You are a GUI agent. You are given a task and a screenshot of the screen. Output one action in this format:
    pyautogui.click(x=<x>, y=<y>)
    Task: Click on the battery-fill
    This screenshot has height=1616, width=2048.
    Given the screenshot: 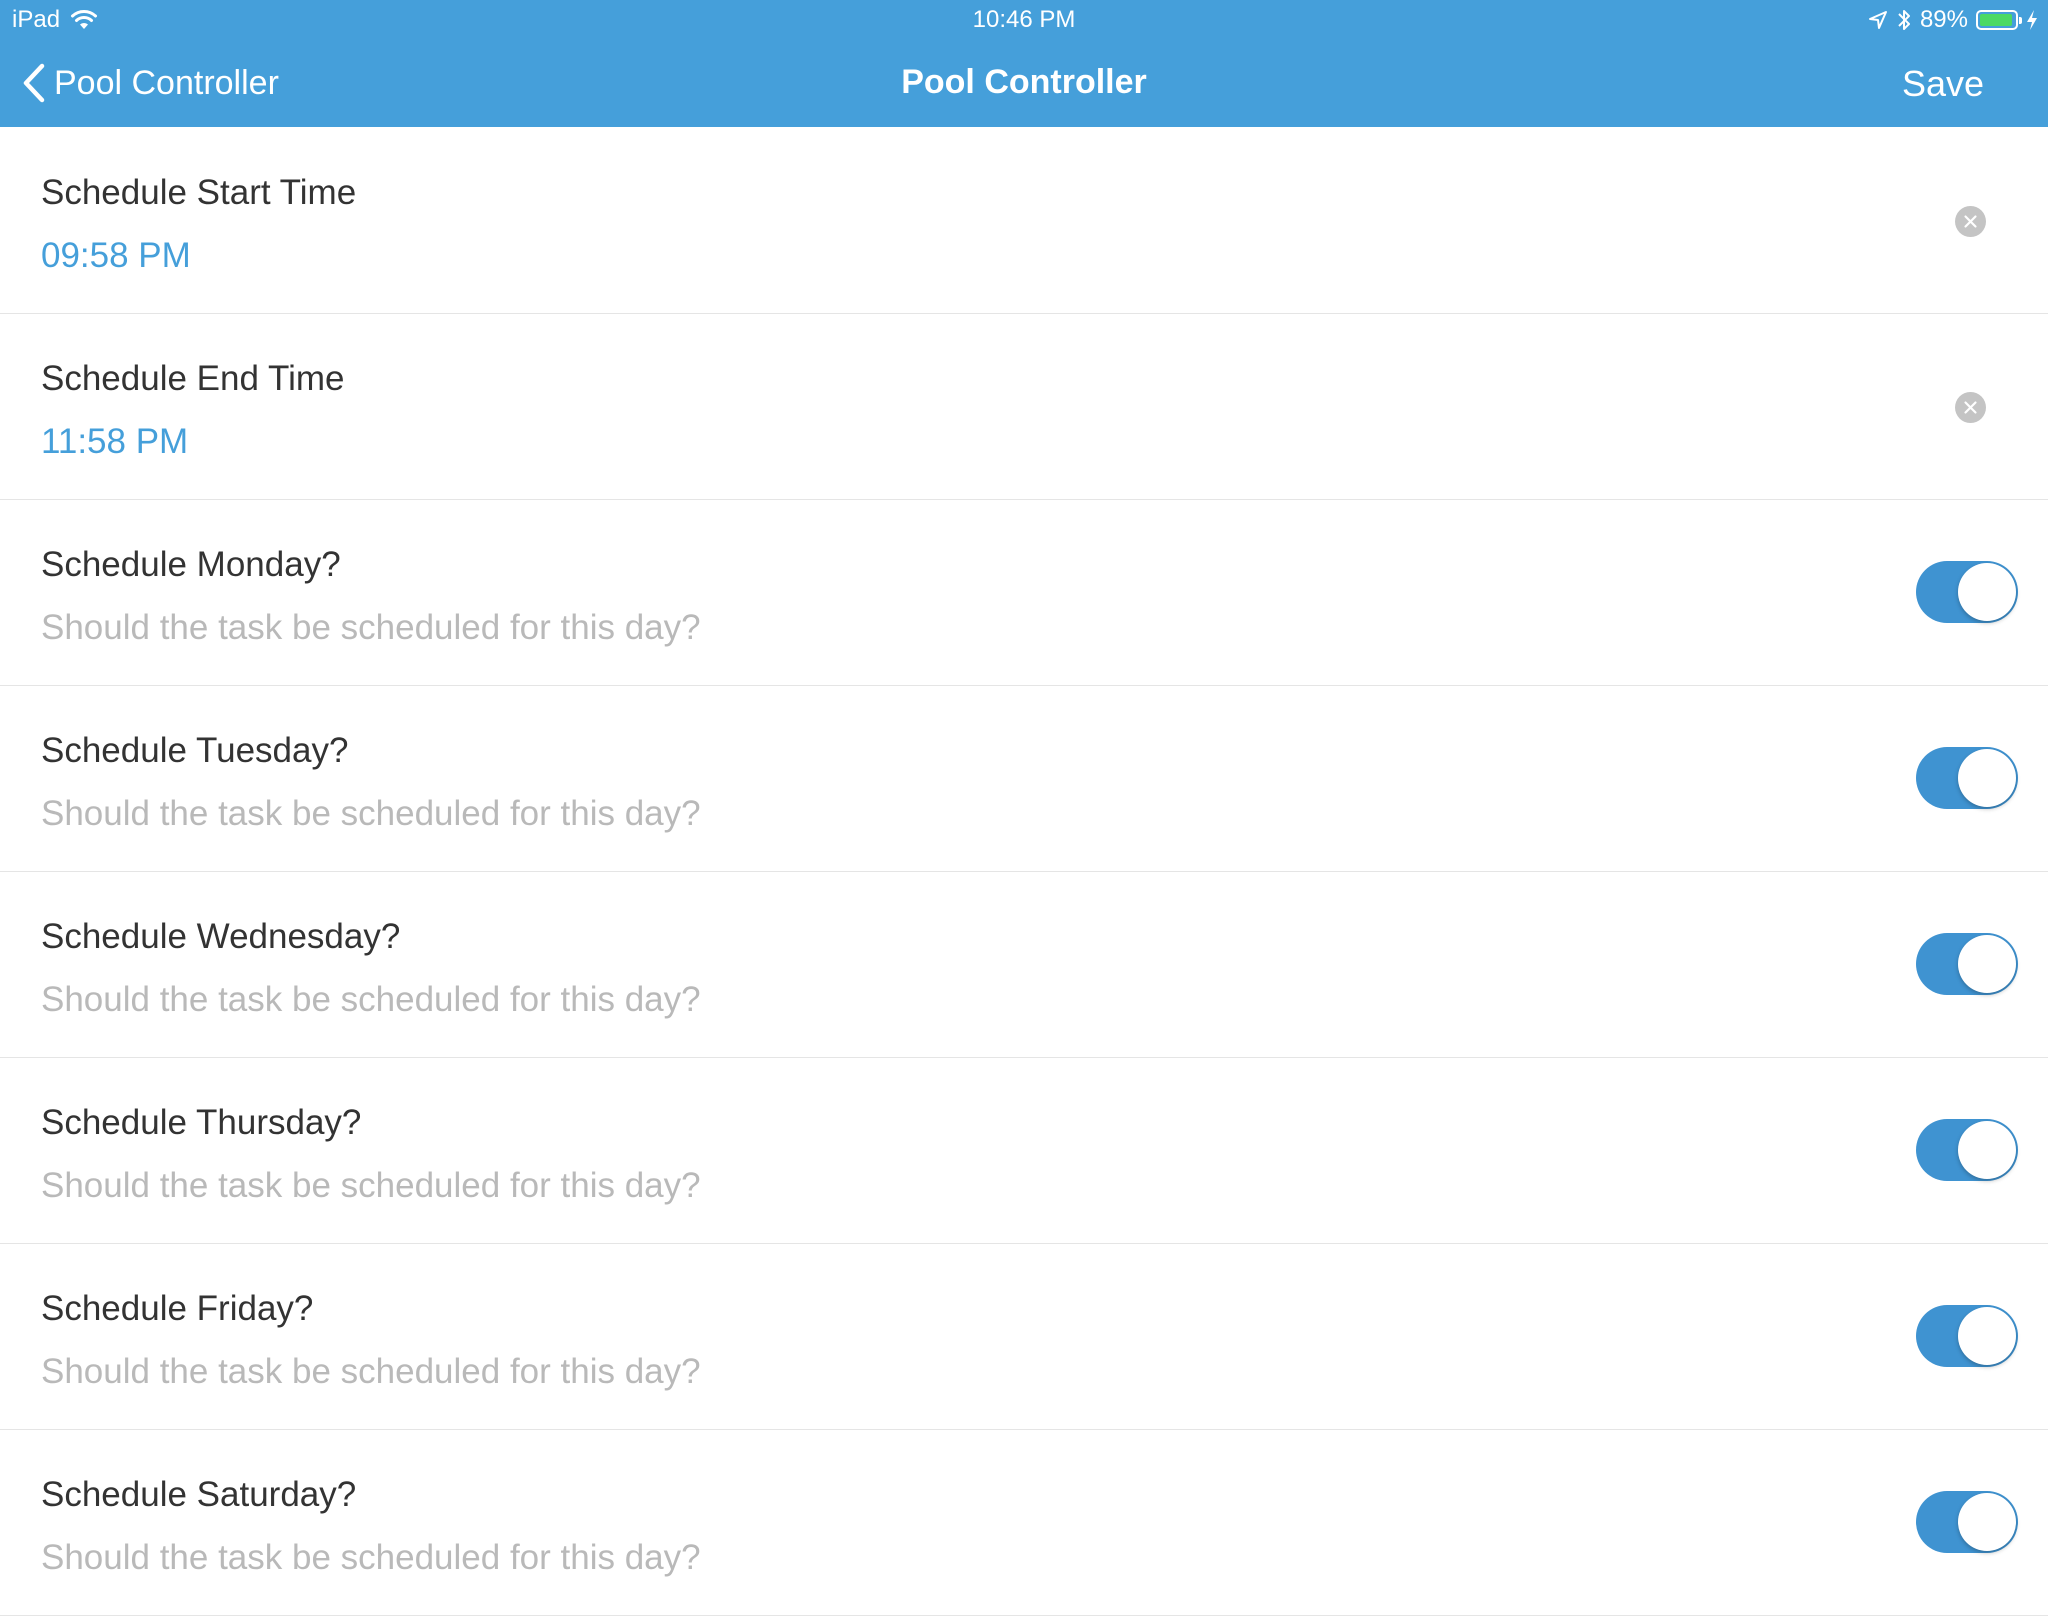 What is the action you would take?
    pyautogui.click(x=1996, y=20)
    